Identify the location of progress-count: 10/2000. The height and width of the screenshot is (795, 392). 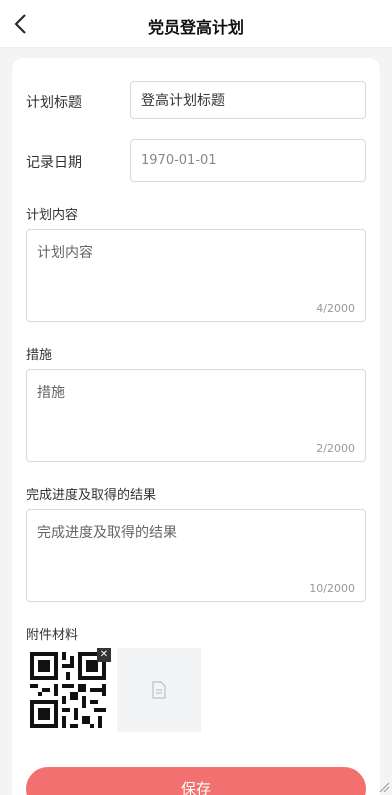
(332, 588).